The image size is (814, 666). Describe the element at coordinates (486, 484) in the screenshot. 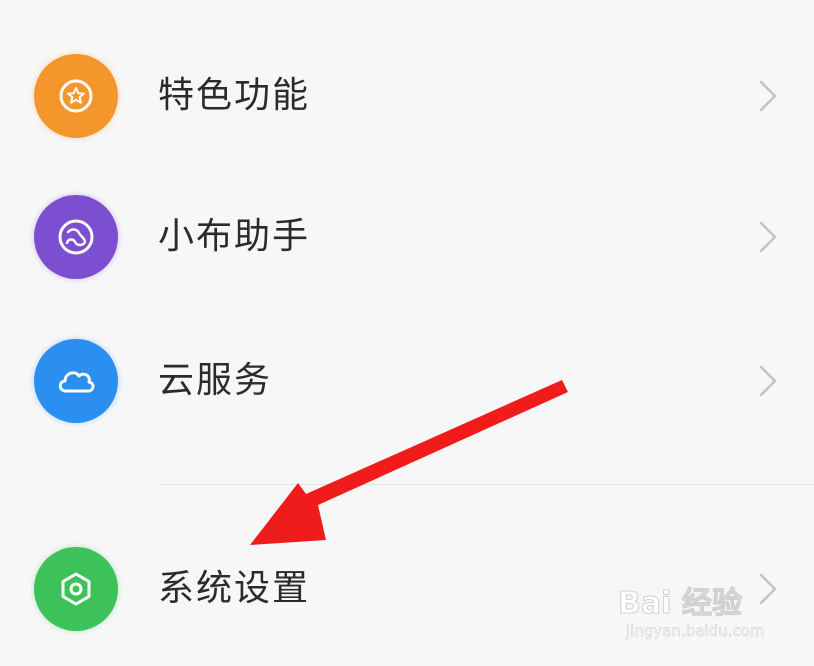

I see `section-divider` at that location.